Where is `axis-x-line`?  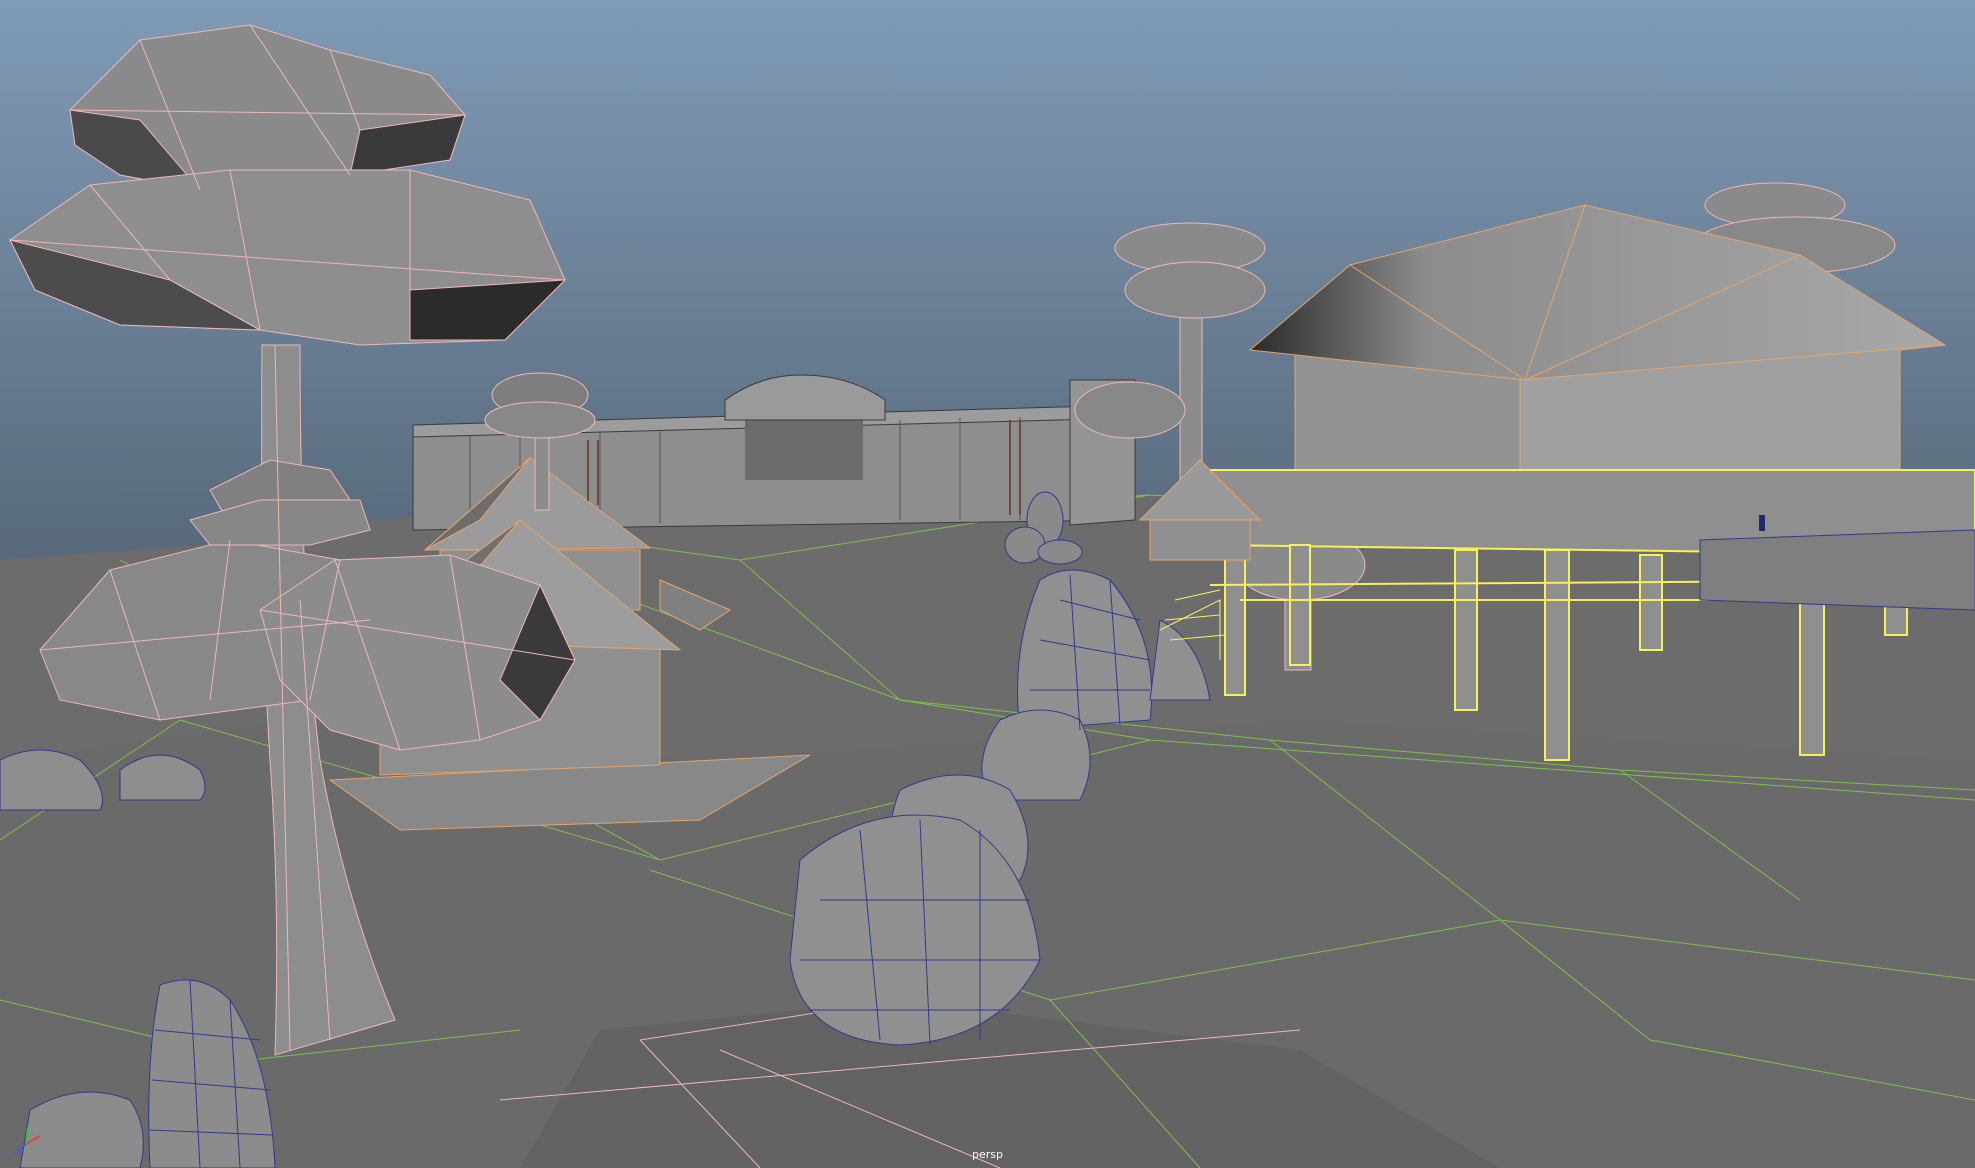 axis-x-line is located at coordinates (33, 1140).